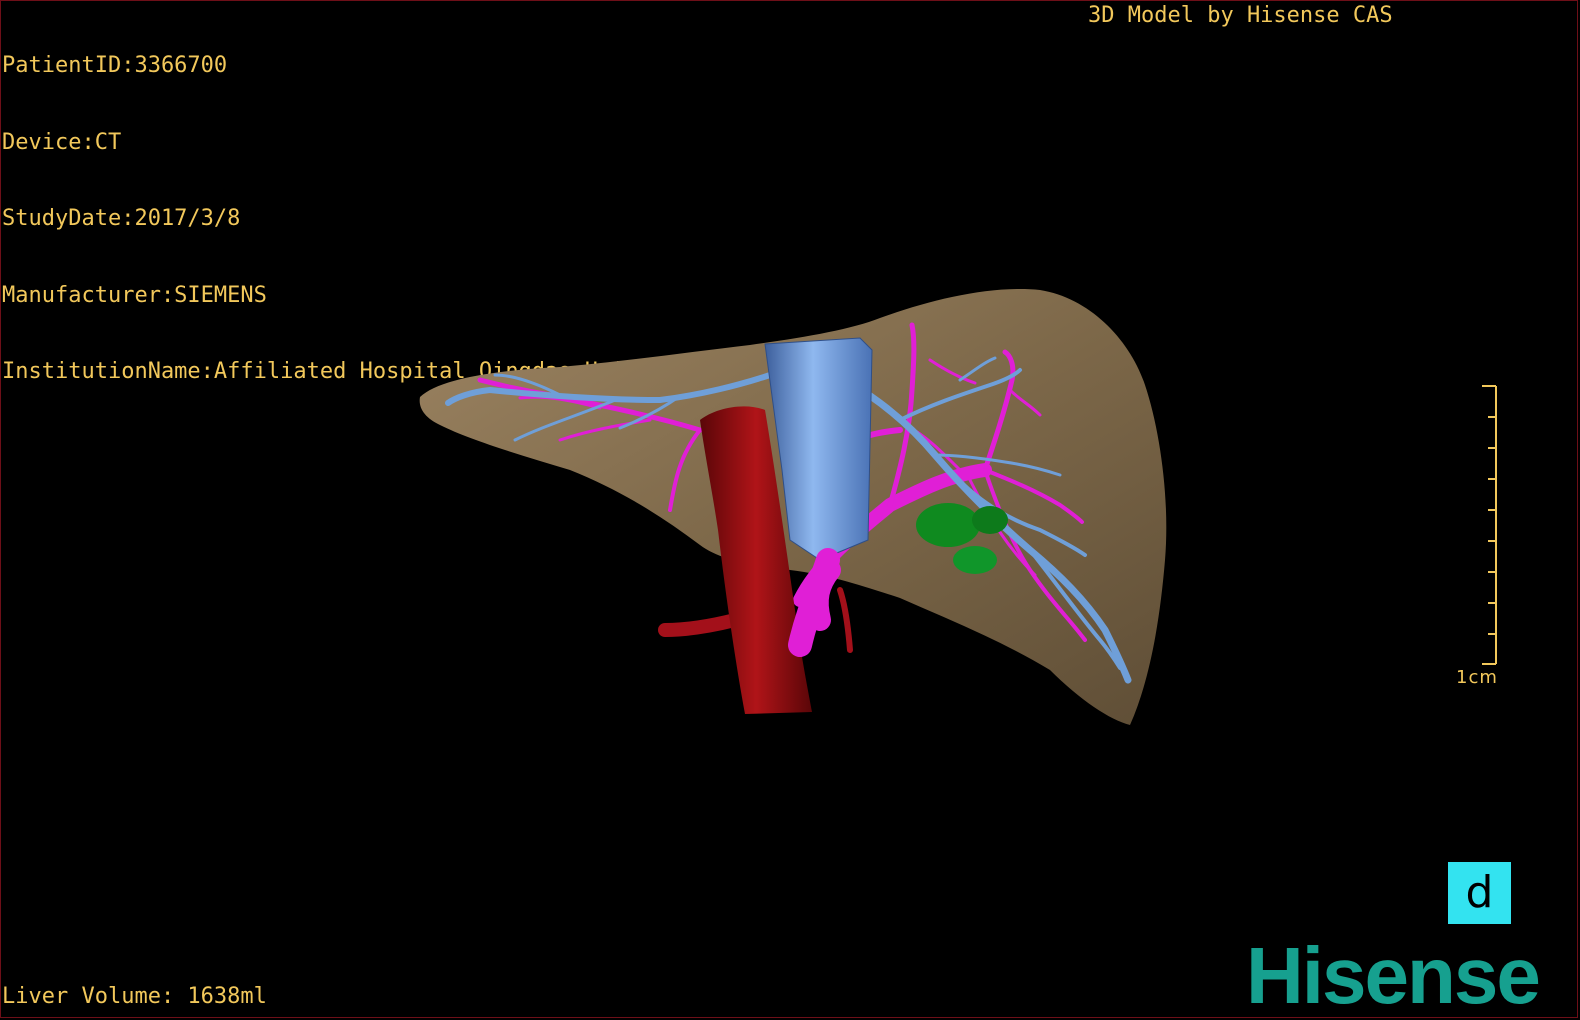  What do you see at coordinates (1479, 893) in the screenshot?
I see `view-label-badge: d` at bounding box center [1479, 893].